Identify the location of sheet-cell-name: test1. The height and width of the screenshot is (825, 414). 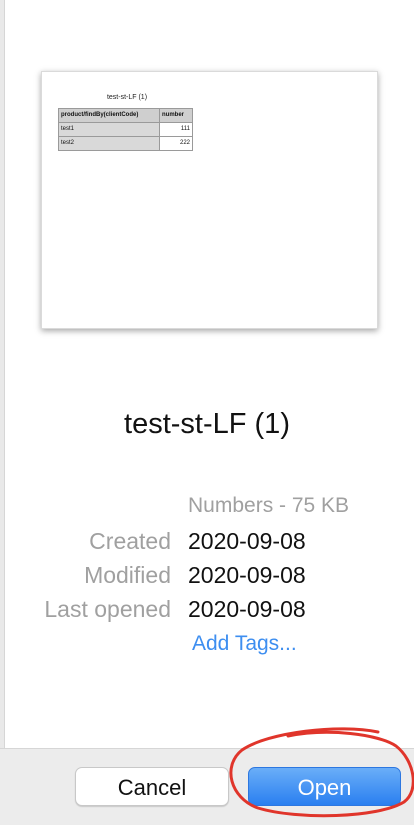
(109, 129).